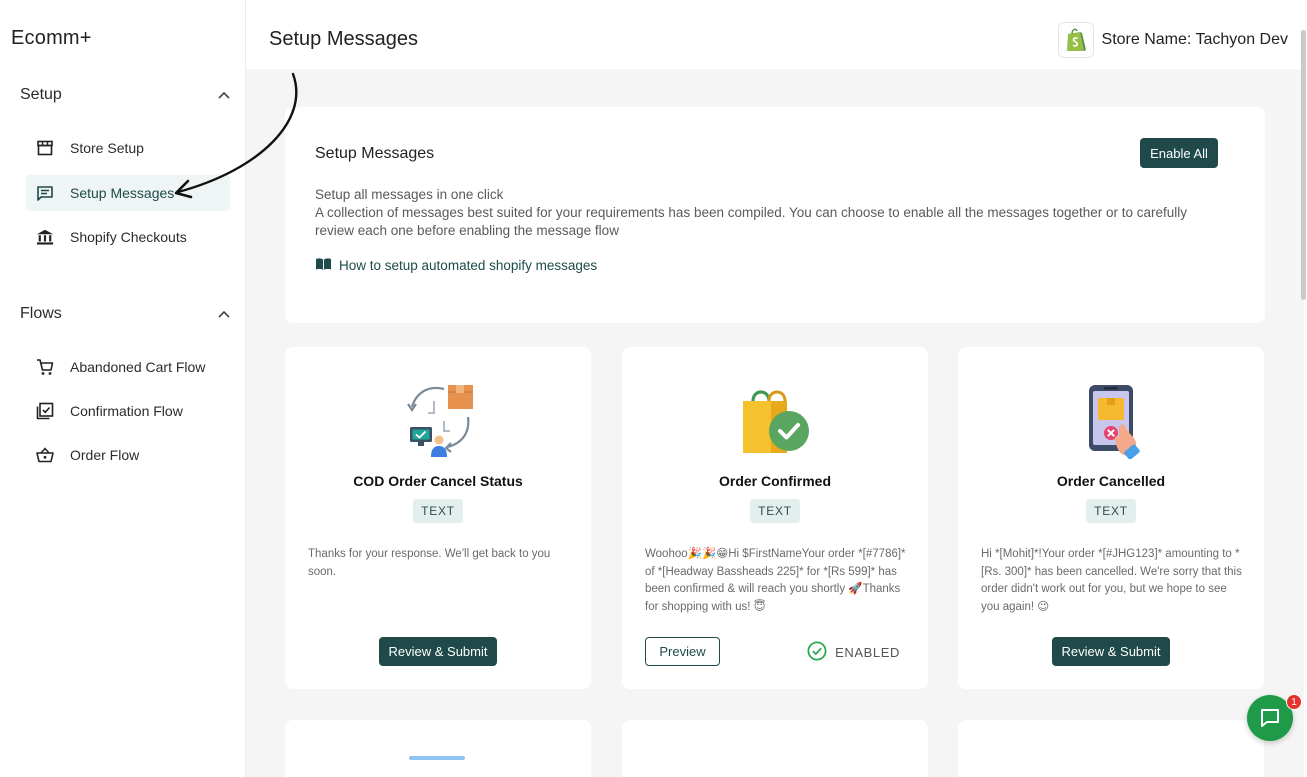  I want to click on book-icon, so click(323, 265).